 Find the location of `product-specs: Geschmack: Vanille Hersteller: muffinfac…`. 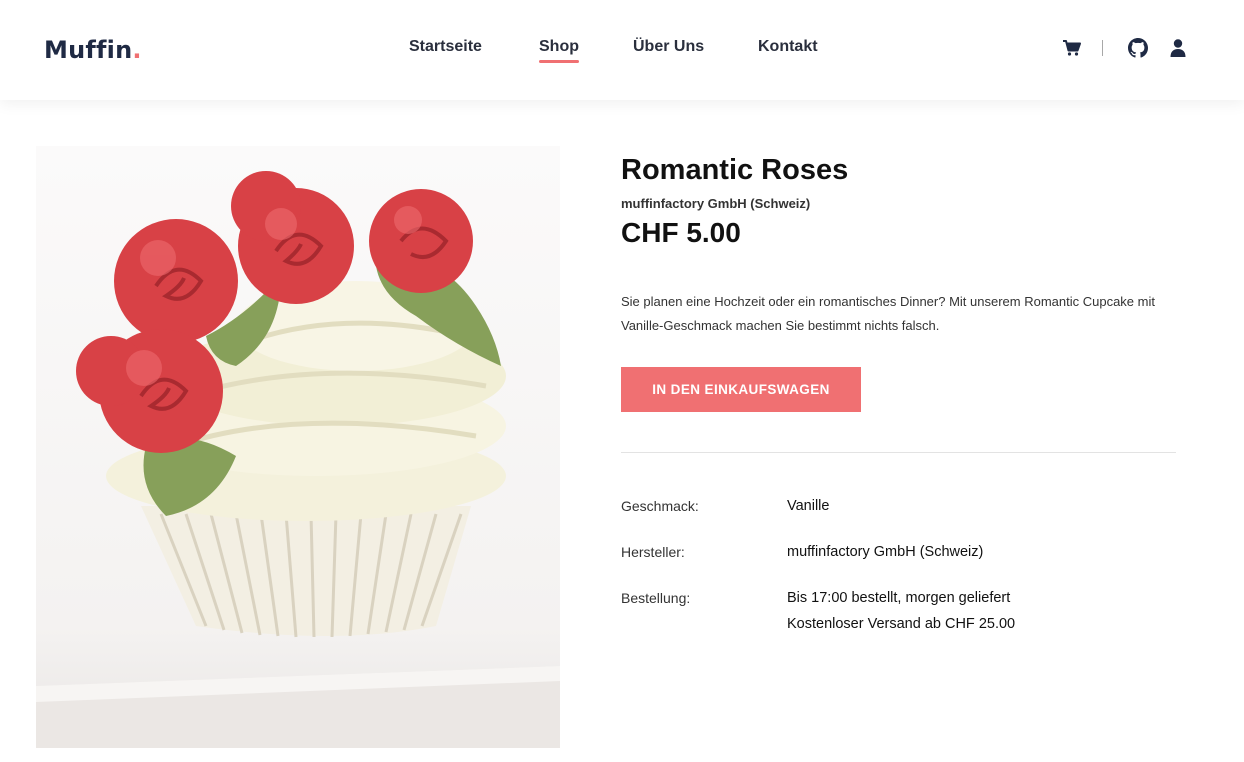

product-specs: Geschmack: Vanille Hersteller: muffinfac… is located at coordinates (898, 566).